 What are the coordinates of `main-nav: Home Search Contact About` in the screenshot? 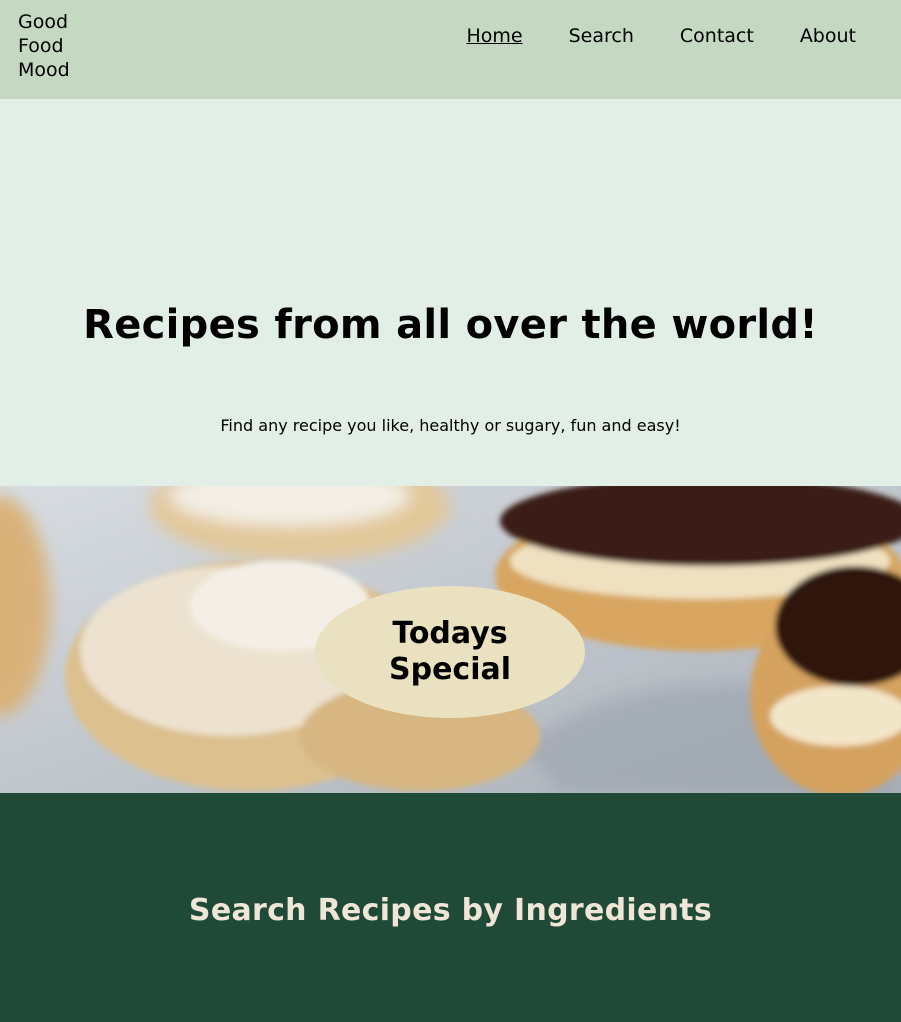 It's located at (684, 36).